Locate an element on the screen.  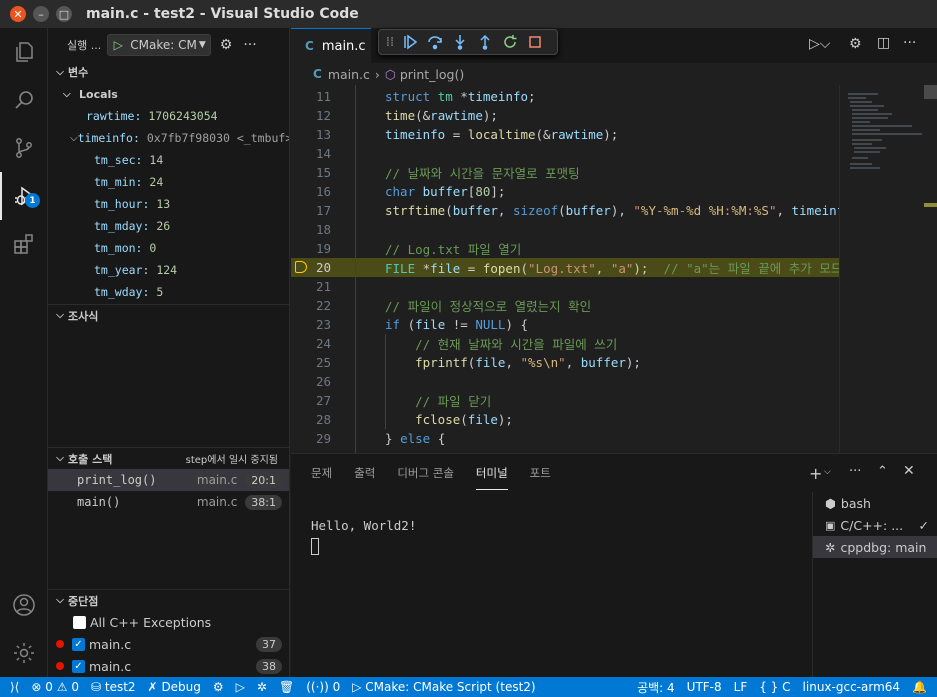
tab-problems: 문제 is located at coordinates (321, 473).